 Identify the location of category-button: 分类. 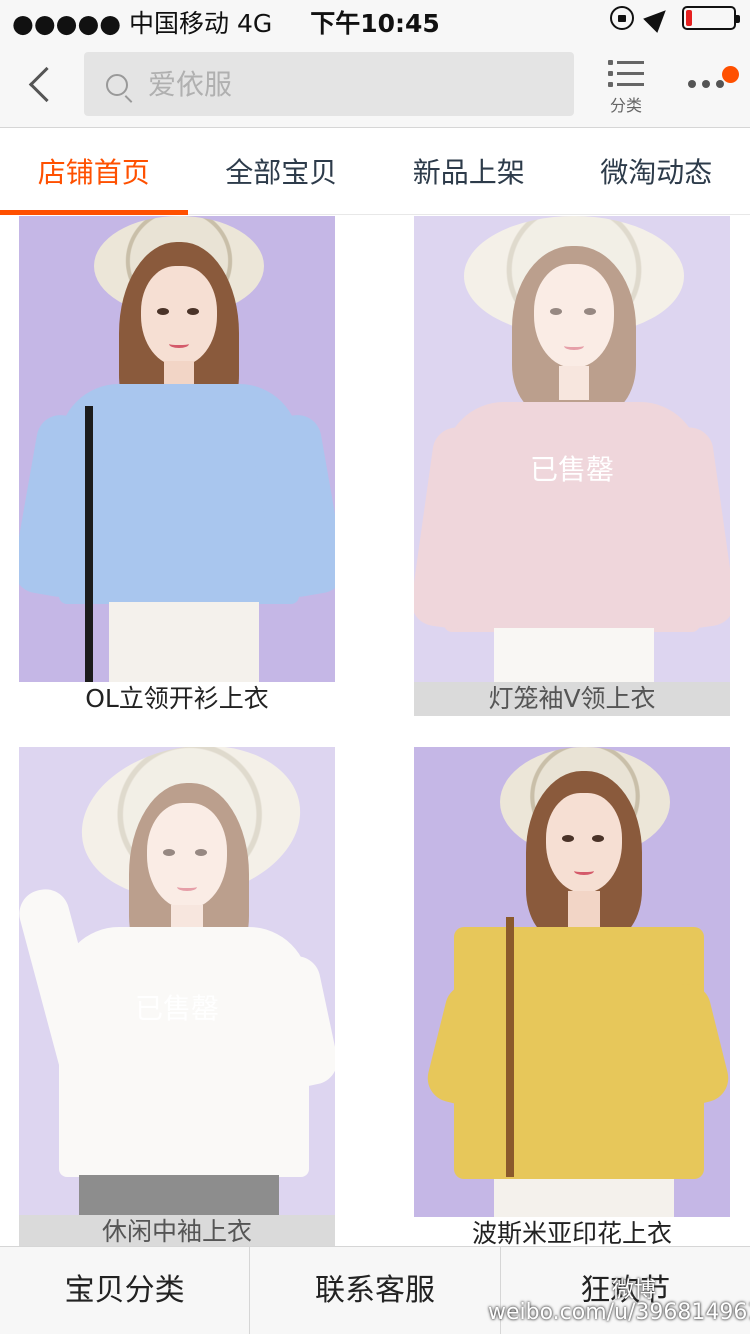
(626, 83).